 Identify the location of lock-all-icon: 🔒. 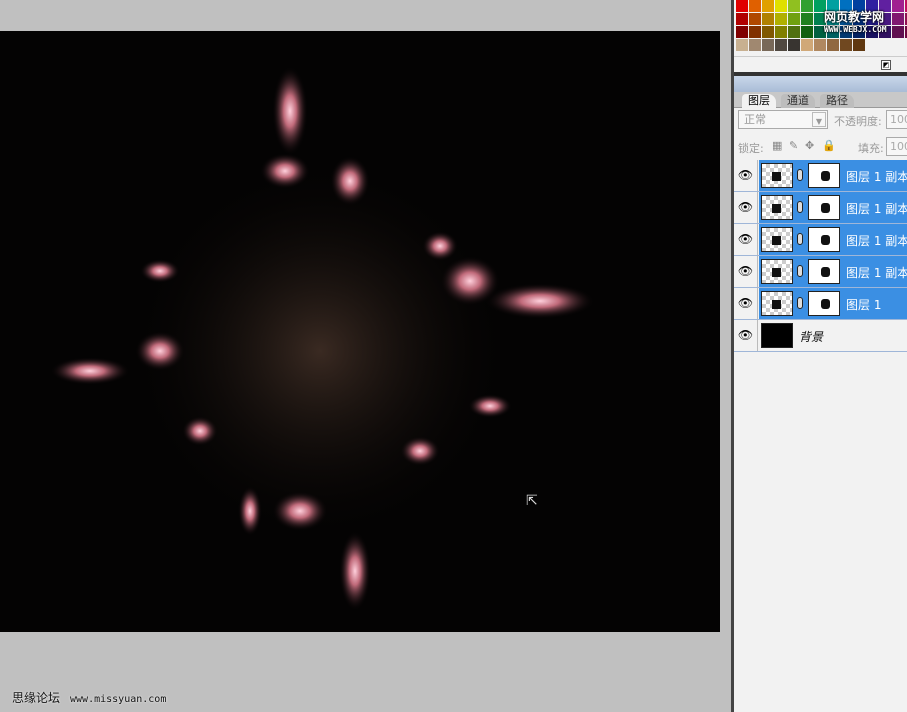
(829, 145).